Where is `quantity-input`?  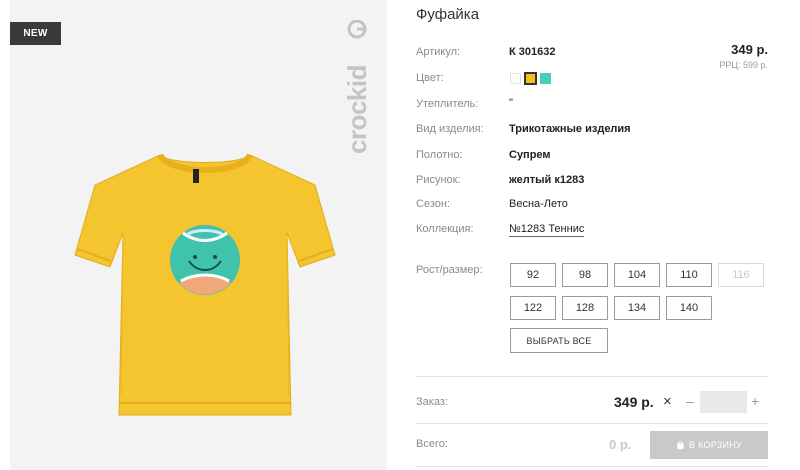 quantity-input is located at coordinates (723, 402).